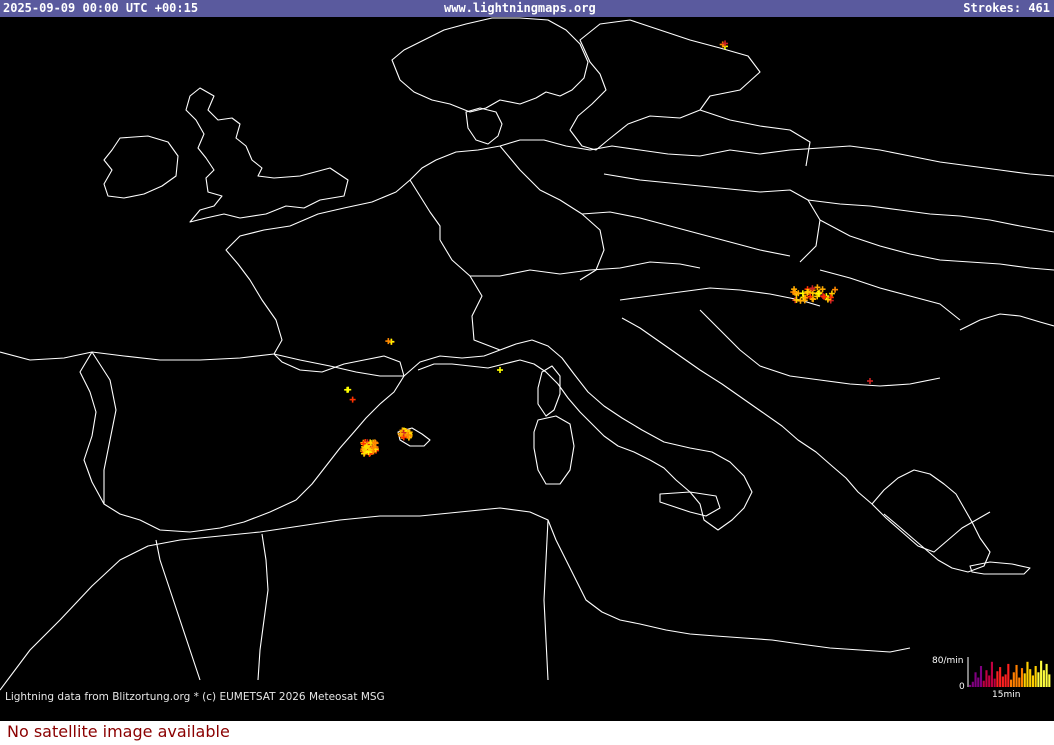 This screenshot has width=1054, height=745. I want to click on strike-rate-histogram: 80/min 0 15min, so click(992, 676).